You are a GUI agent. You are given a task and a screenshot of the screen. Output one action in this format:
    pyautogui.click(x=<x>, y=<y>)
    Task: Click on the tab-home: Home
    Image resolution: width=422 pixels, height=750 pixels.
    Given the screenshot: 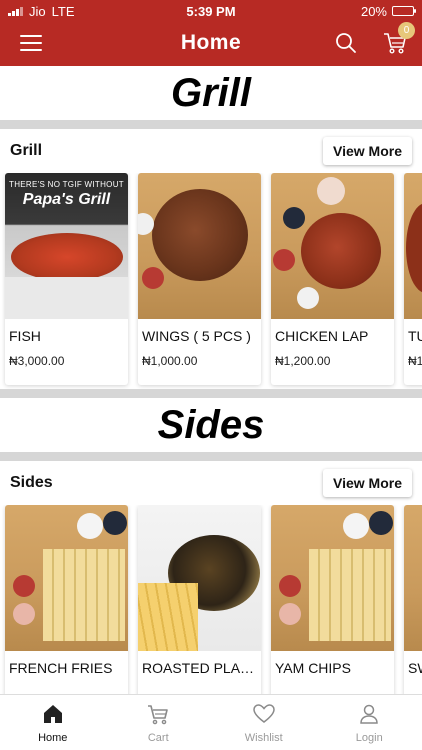 What is the action you would take?
    pyautogui.click(x=53, y=722)
    